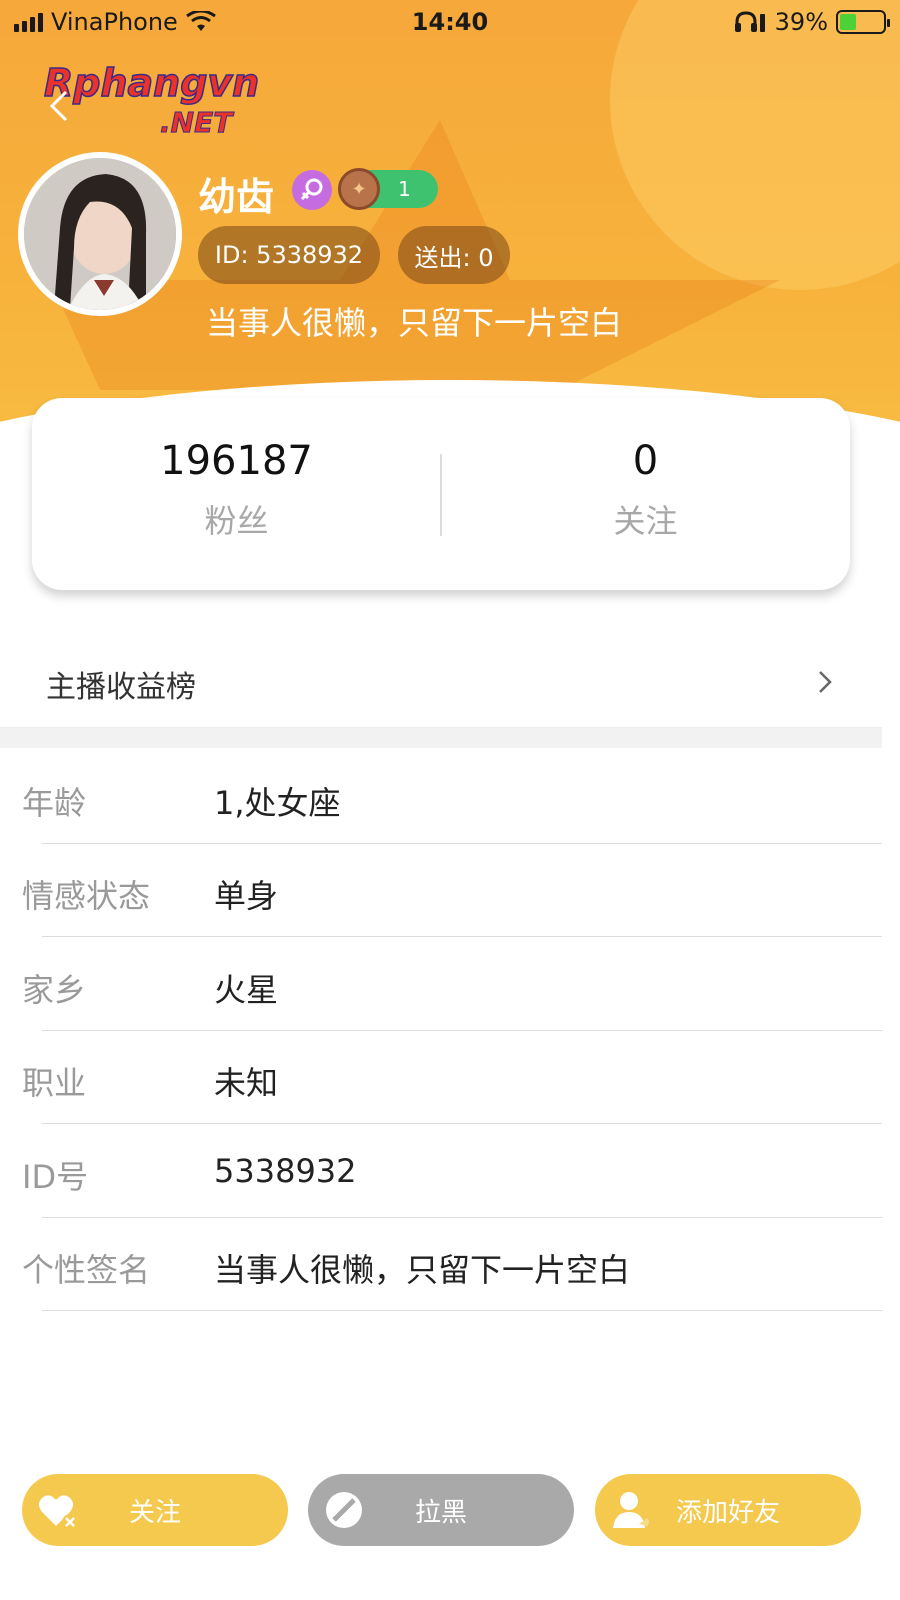 The height and width of the screenshot is (1600, 900). Describe the element at coordinates (285, 1171) in the screenshot. I see `info-value: 5338932` at that location.